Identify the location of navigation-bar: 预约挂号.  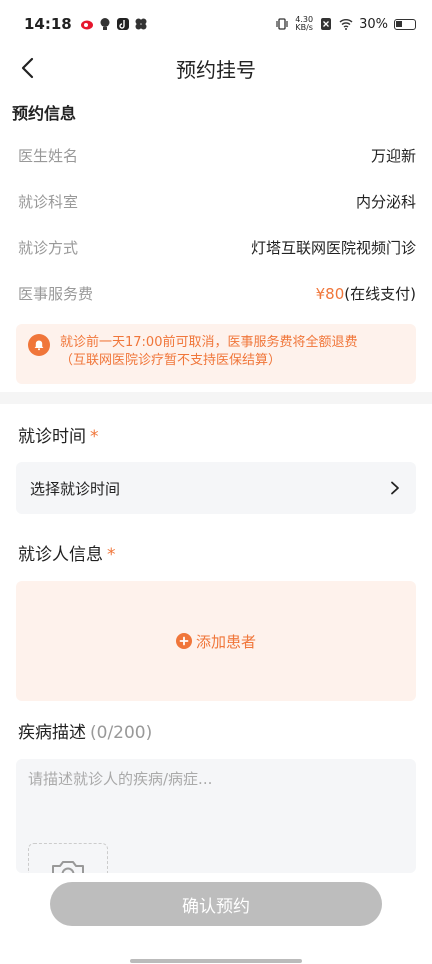
(216, 68).